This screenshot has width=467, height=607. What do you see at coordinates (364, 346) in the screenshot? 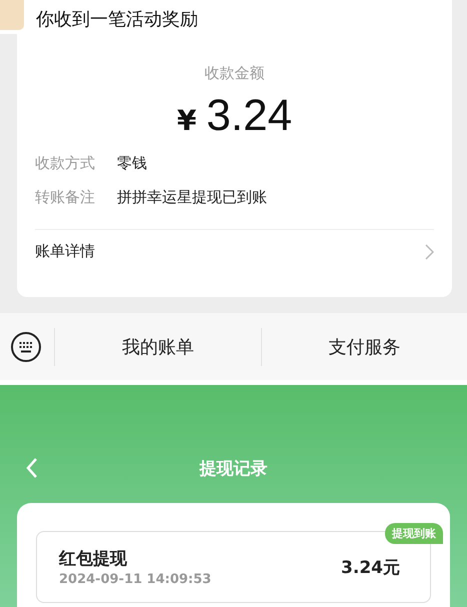
I see `menu-item: 支付服务` at bounding box center [364, 346].